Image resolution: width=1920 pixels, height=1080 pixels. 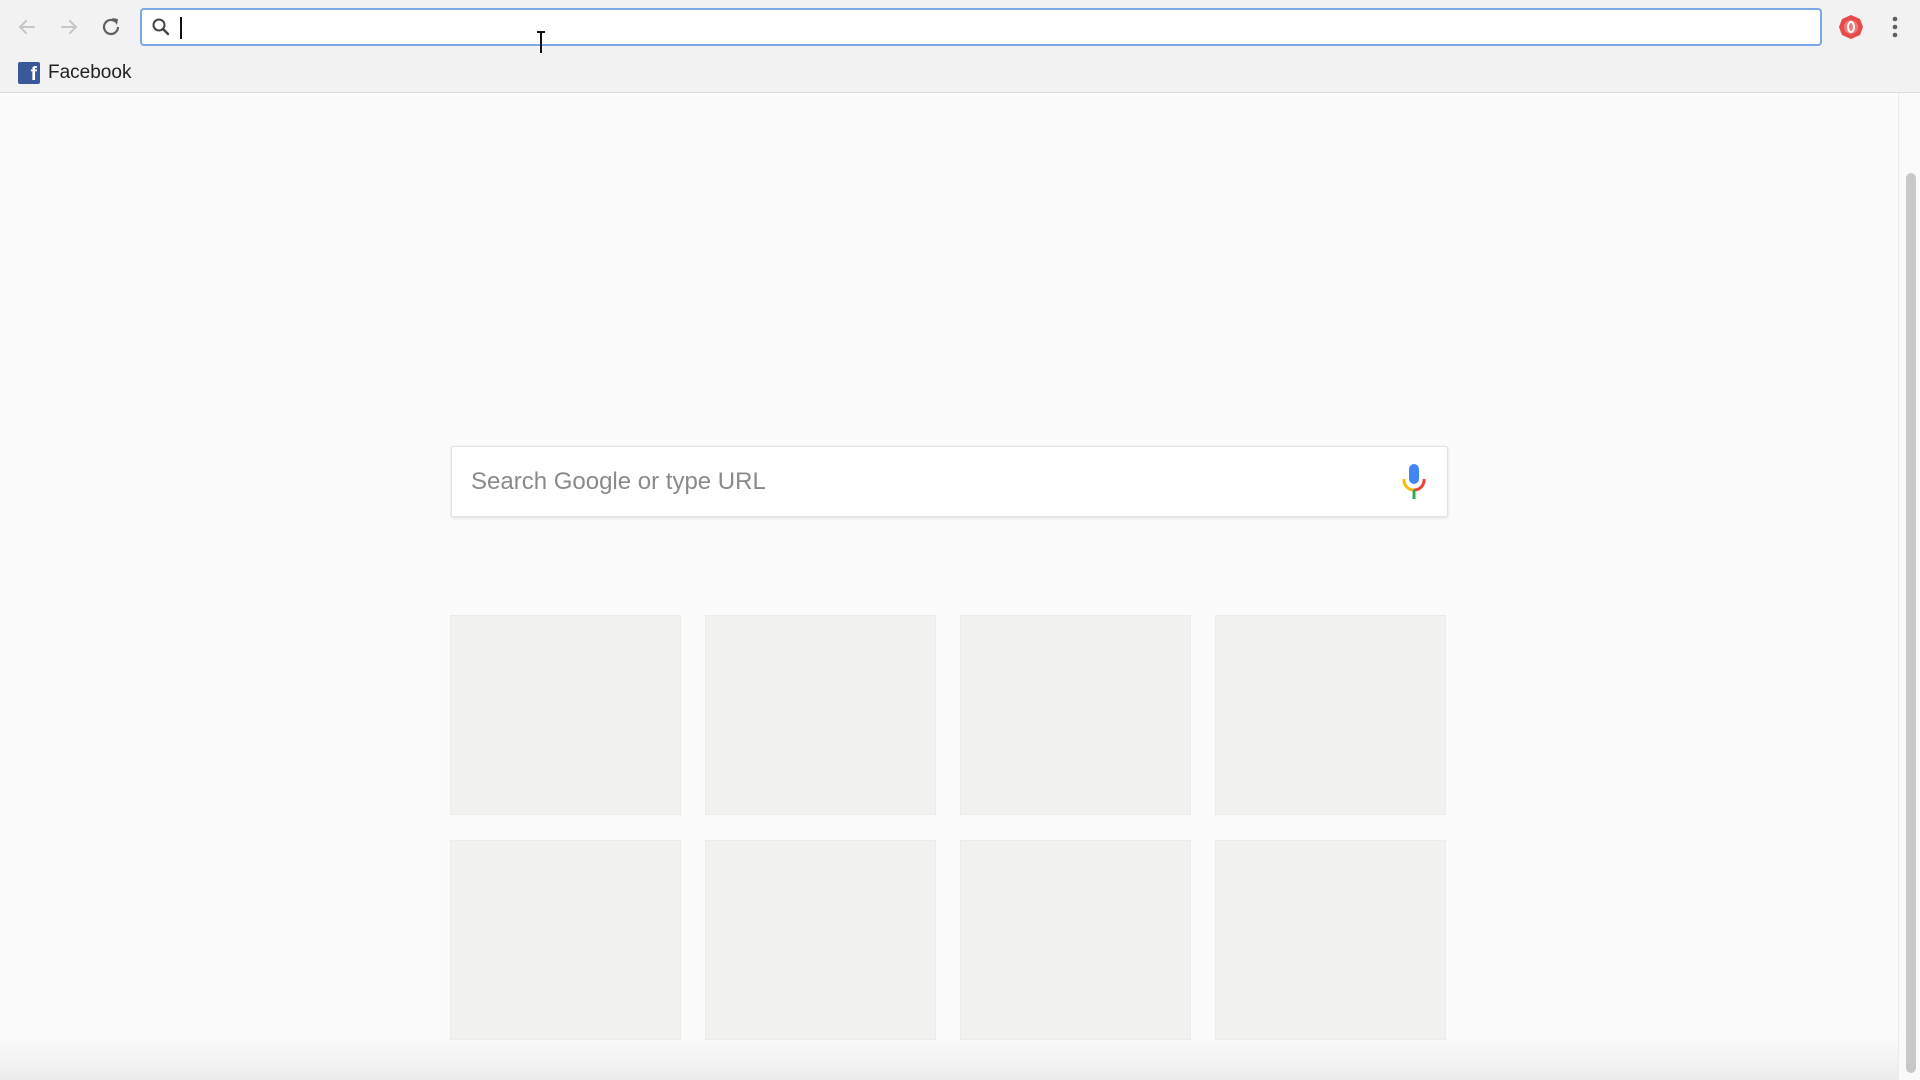 What do you see at coordinates (1851, 27) in the screenshot?
I see `extension-badge-icon` at bounding box center [1851, 27].